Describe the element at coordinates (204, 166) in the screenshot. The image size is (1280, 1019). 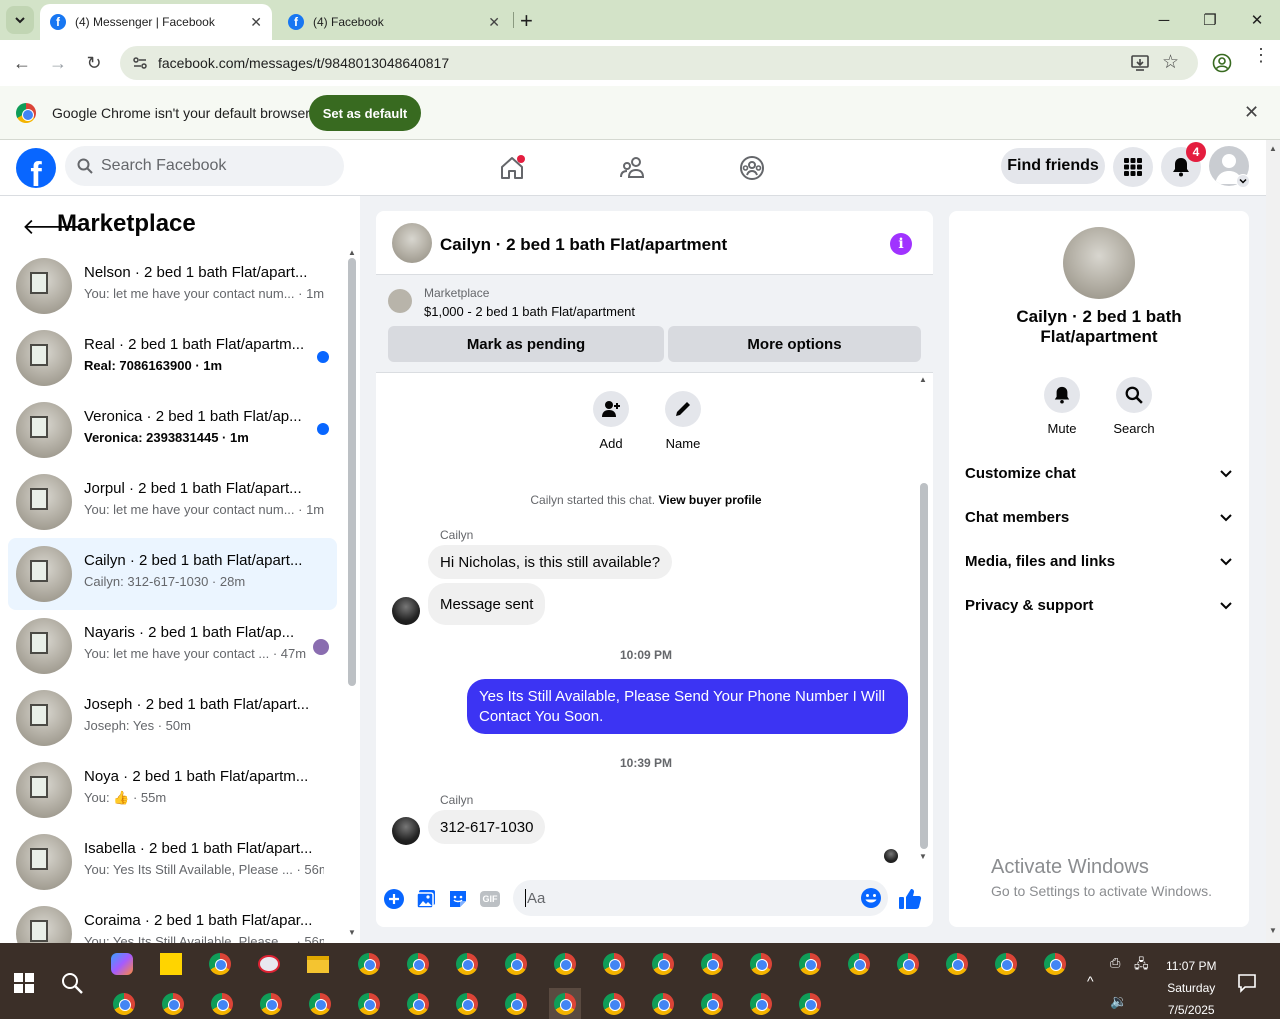
I see `search-facebook-input: Search Facebook` at that location.